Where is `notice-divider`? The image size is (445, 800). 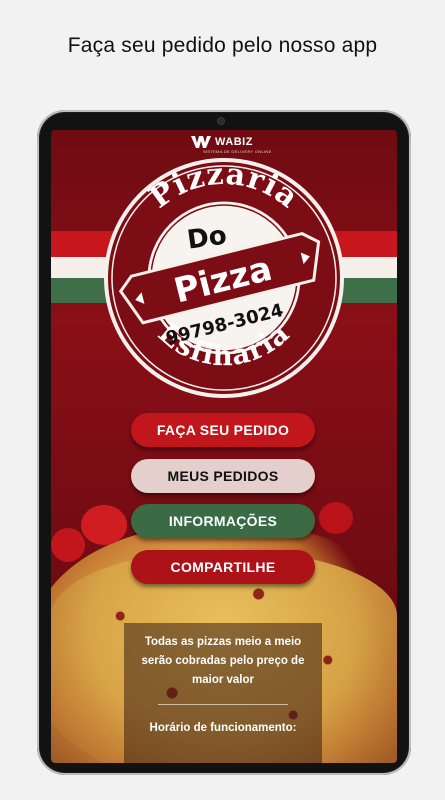 notice-divider is located at coordinates (223, 704).